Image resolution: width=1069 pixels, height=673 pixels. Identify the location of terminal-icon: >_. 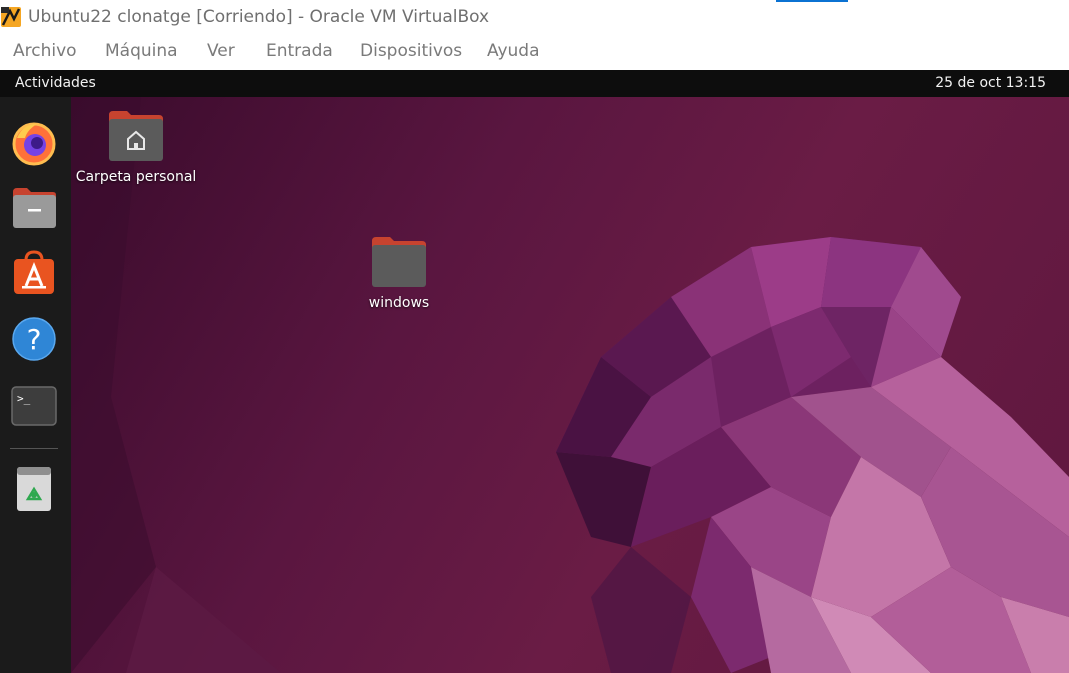
(34, 406).